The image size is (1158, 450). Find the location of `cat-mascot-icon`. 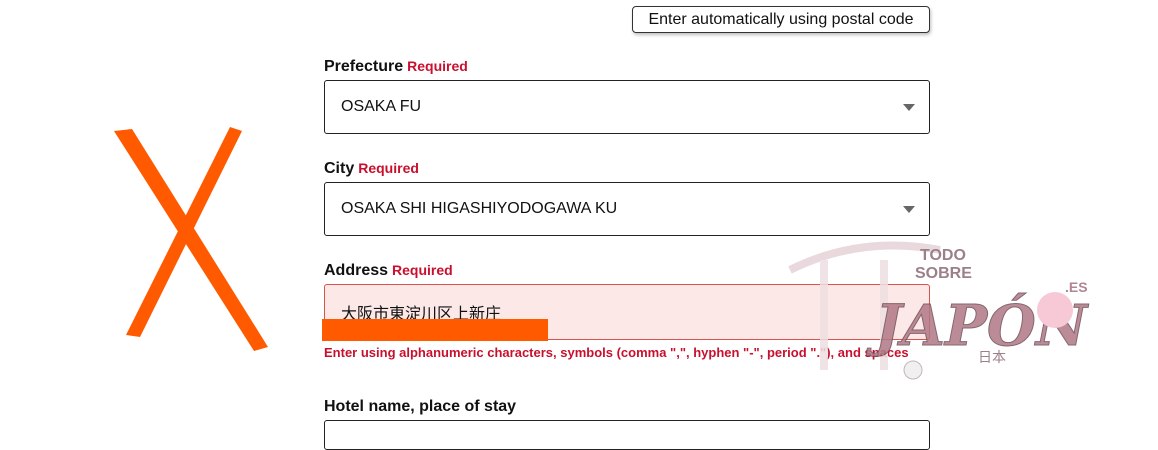

cat-mascot-icon is located at coordinates (1055, 310).